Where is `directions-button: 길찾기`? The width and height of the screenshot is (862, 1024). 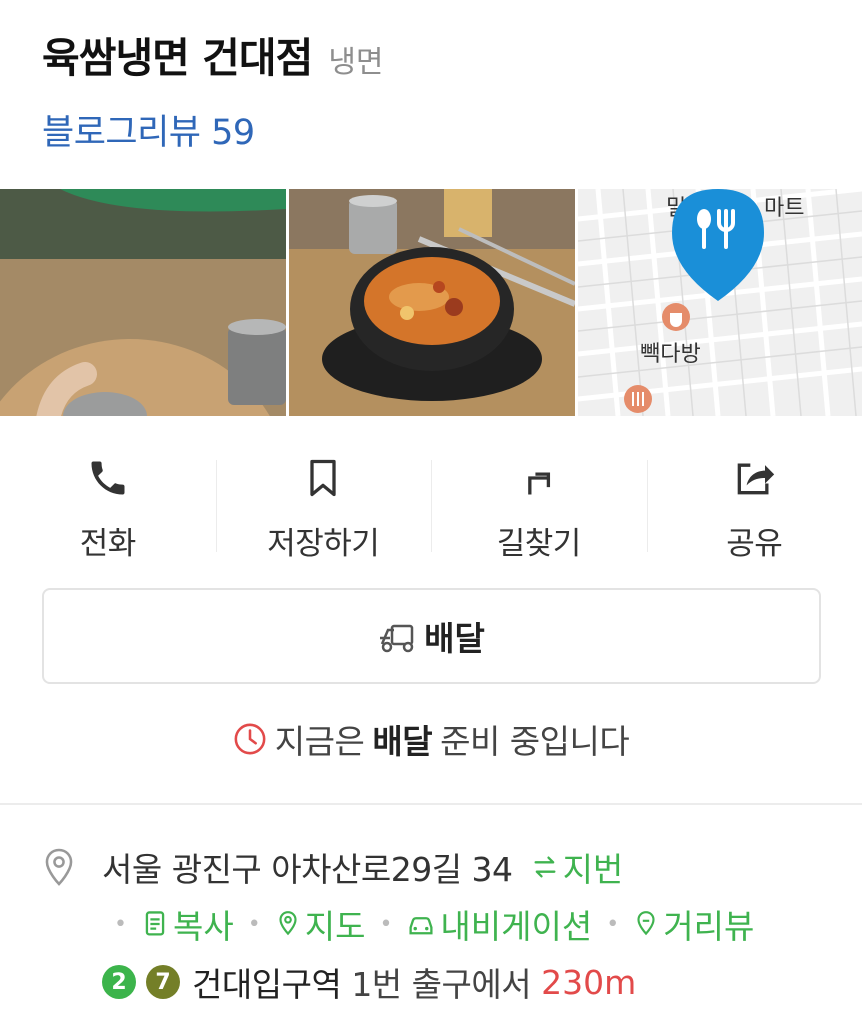
directions-button: 길찾기 is located at coordinates (539, 508).